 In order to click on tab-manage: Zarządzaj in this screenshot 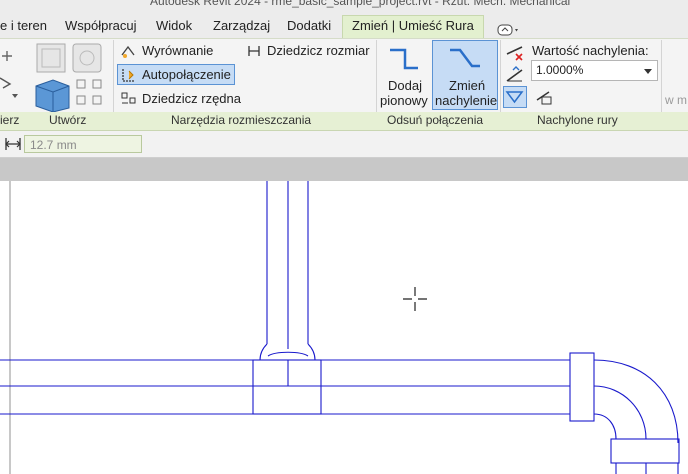, I will do `click(241, 27)`.